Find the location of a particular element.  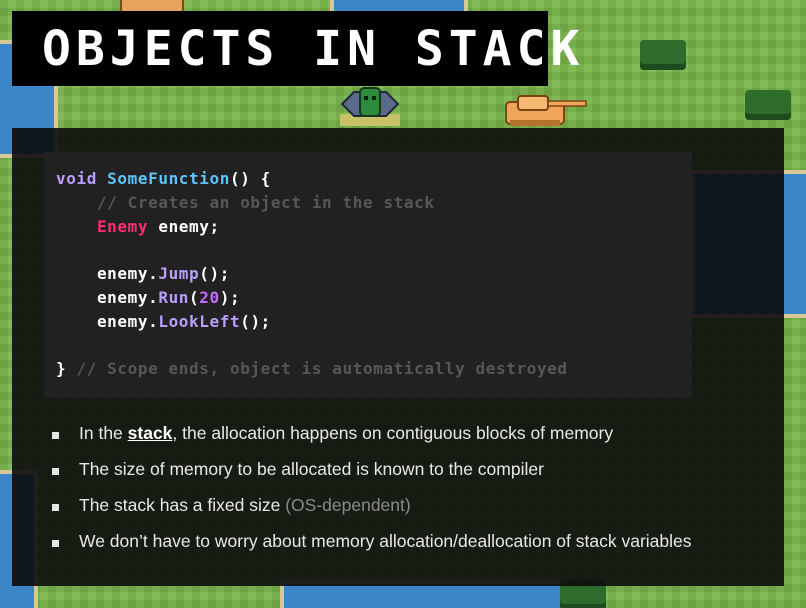

bullet-text-part: In the is located at coordinates (103, 433).